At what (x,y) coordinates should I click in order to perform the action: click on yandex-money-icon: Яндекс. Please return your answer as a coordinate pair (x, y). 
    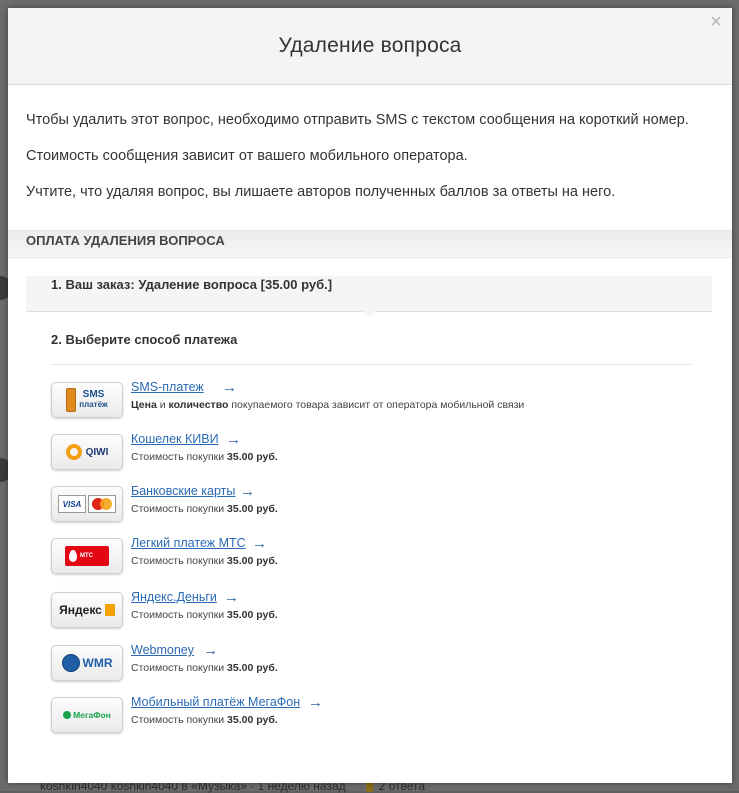
    Looking at the image, I should click on (87, 610).